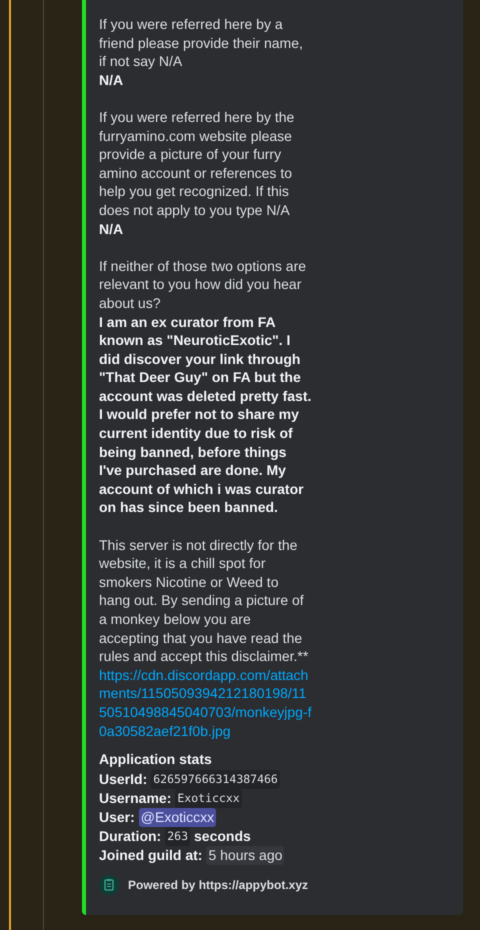 The width and height of the screenshot is (480, 930). Describe the element at coordinates (135, 798) in the screenshot. I see `stat-label: Username:` at that location.